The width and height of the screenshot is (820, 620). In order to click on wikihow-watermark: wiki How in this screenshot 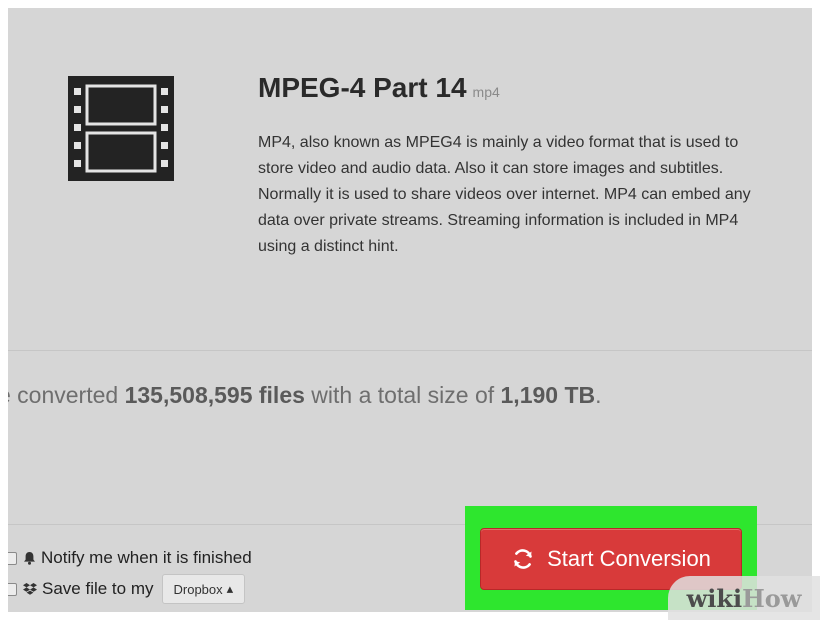, I will do `click(744, 598)`.